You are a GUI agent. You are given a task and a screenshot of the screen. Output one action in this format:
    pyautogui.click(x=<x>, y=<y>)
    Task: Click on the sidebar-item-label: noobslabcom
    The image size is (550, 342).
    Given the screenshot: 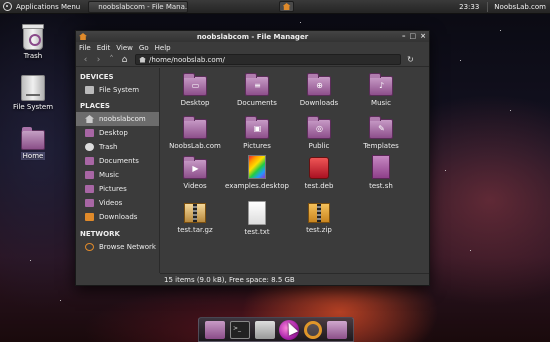 What is the action you would take?
    pyautogui.click(x=122, y=119)
    